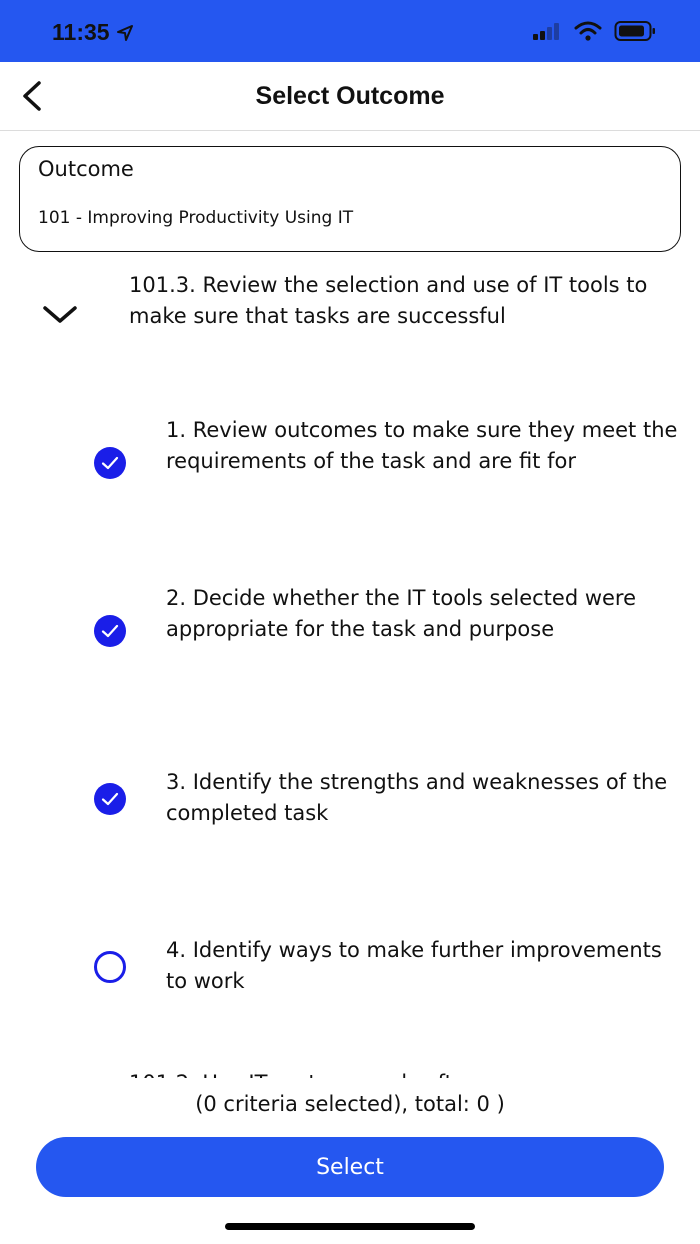 The height and width of the screenshot is (1244, 700). What do you see at coordinates (350, 1104) in the screenshot?
I see `selection-summary: (0 criteria selected), total: 0 )` at bounding box center [350, 1104].